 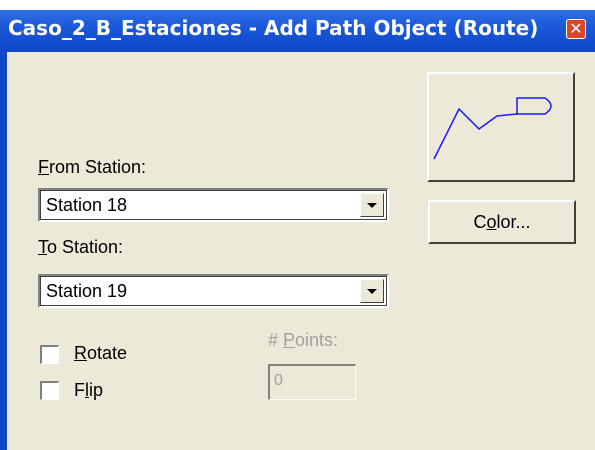 What do you see at coordinates (372, 205) in the screenshot?
I see `from-station-dropdown-button` at bounding box center [372, 205].